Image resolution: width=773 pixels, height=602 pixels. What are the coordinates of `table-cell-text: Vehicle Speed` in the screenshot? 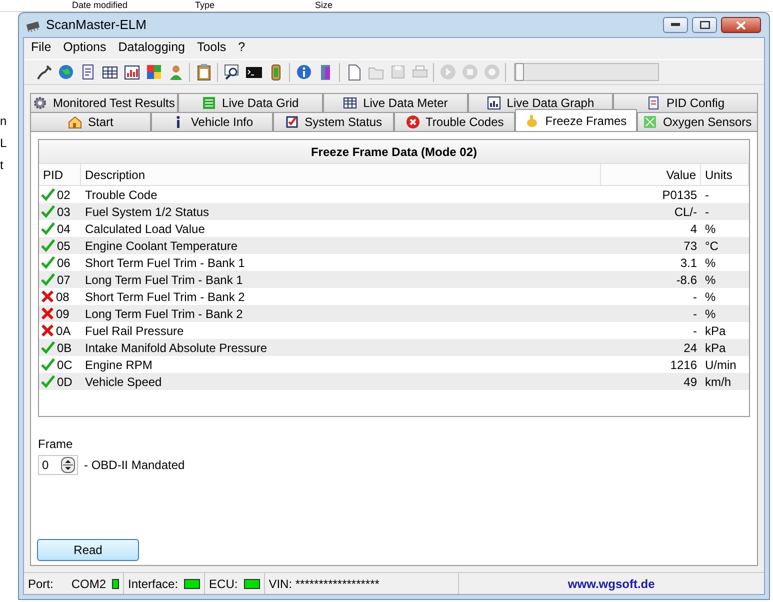 It's located at (123, 382).